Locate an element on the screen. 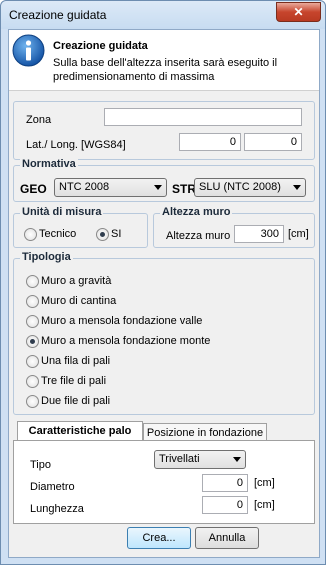  latitude-input: 0 is located at coordinates (210, 142).